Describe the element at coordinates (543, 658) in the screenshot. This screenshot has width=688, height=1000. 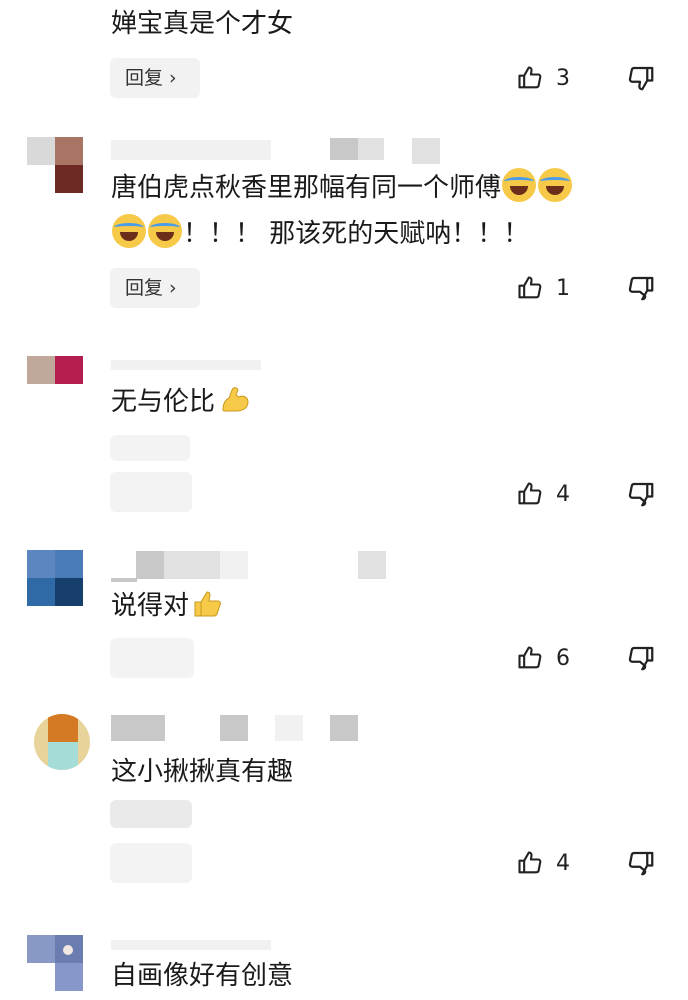
I see `like-button: 6` at that location.